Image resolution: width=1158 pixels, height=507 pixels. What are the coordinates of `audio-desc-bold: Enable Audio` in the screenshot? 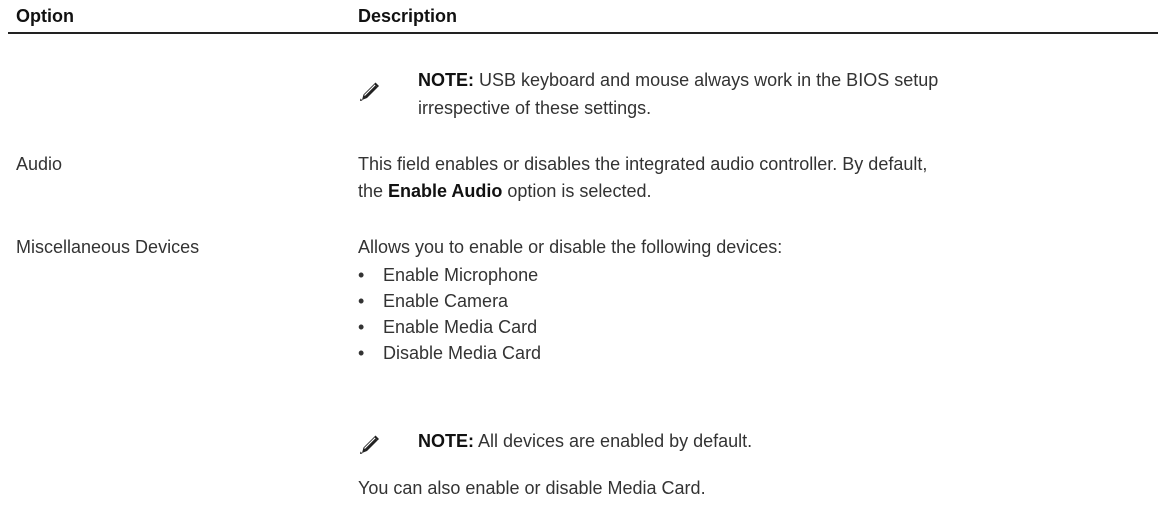 It's located at (445, 191).